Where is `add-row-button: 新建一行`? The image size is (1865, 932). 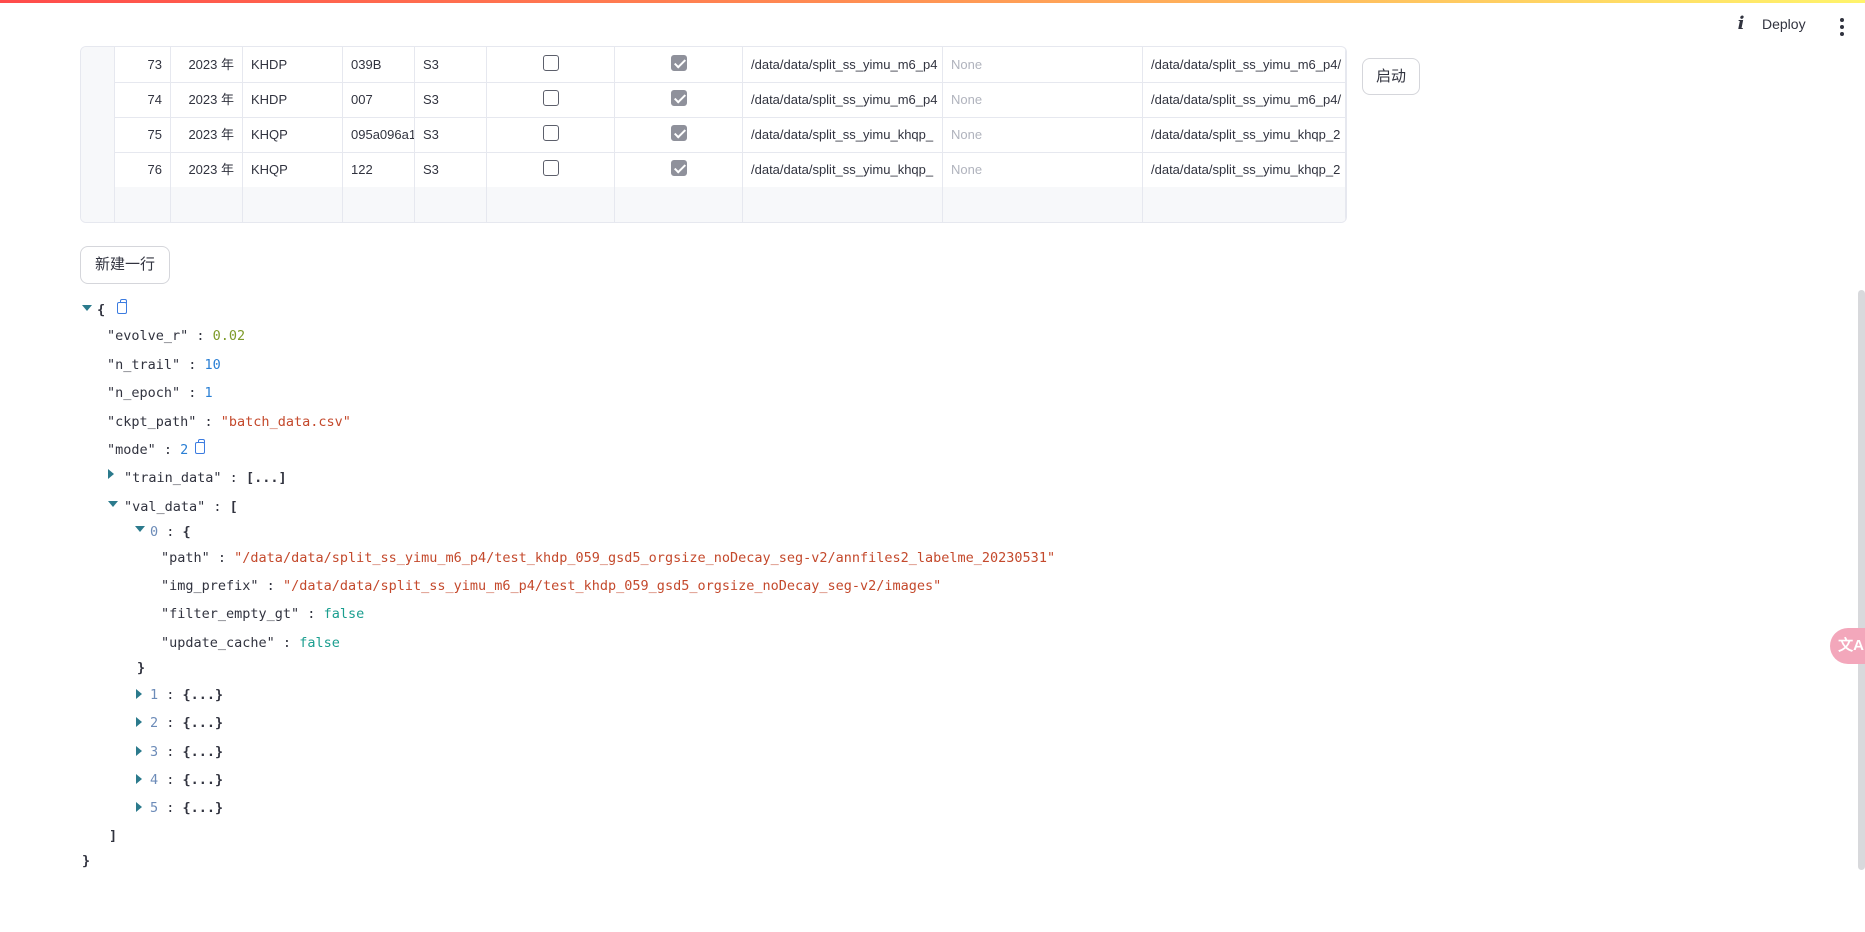 add-row-button: 新建一行 is located at coordinates (125, 265).